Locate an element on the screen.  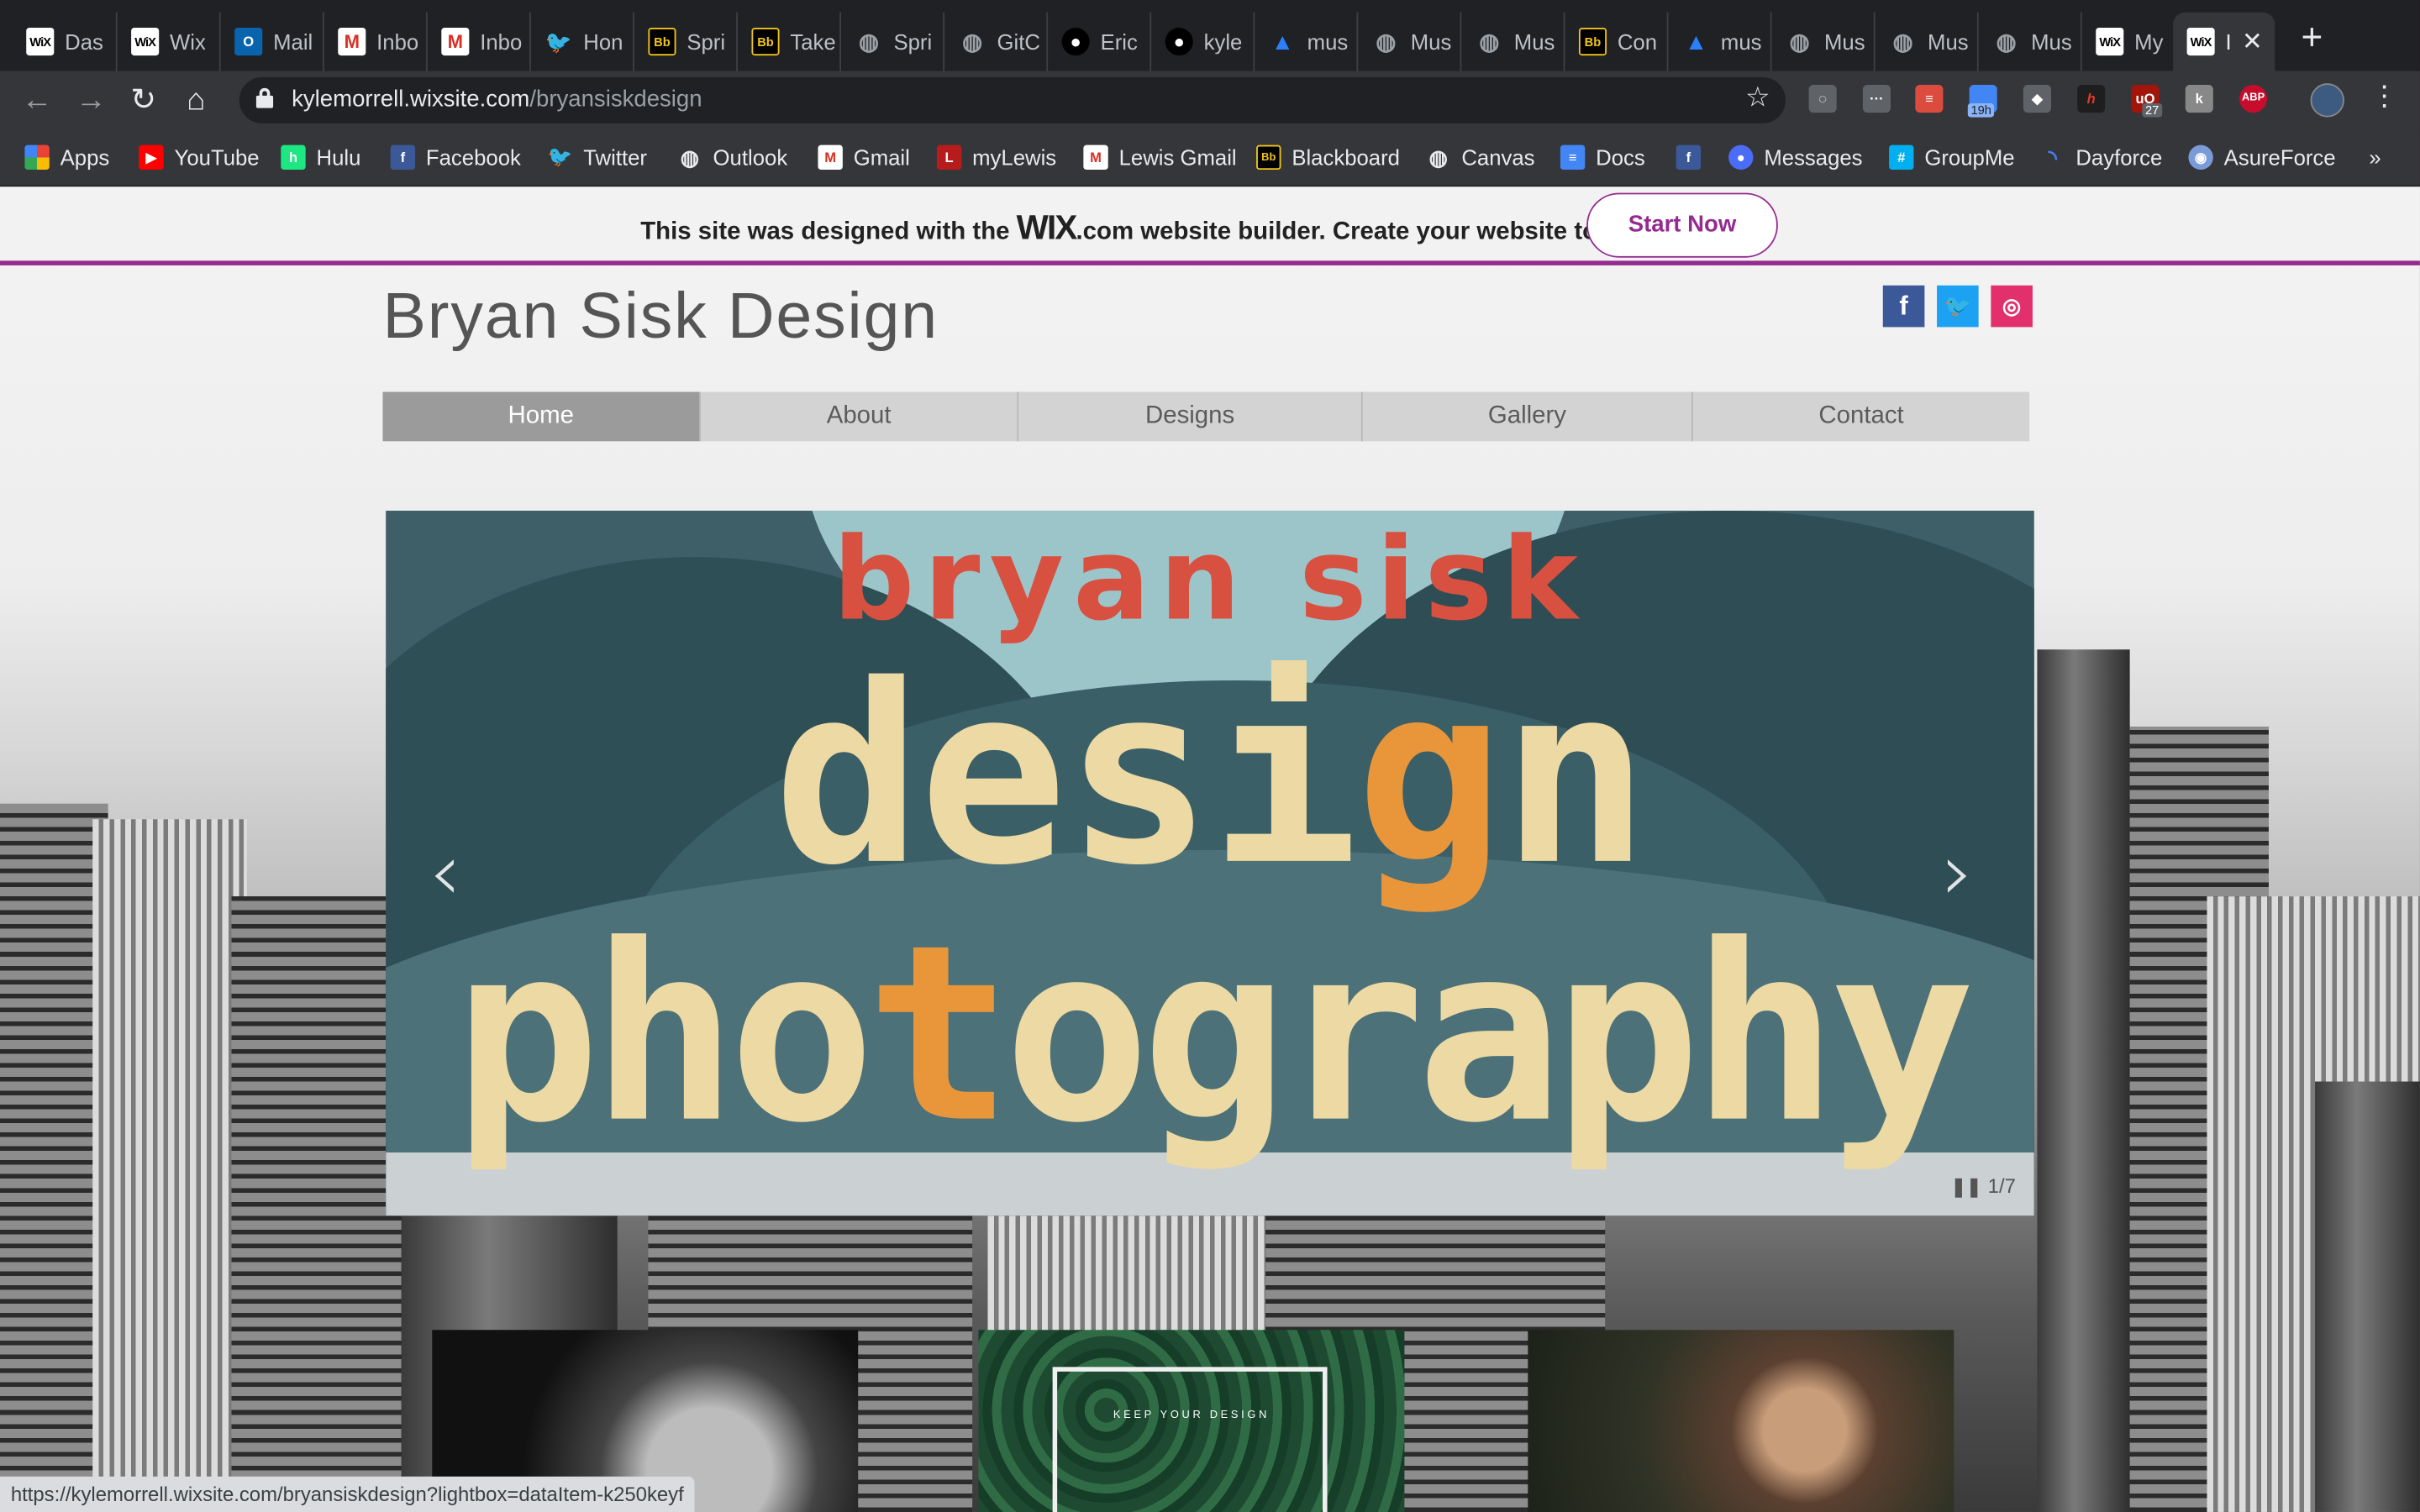
github-icon: ● is located at coordinates (1179, 42).